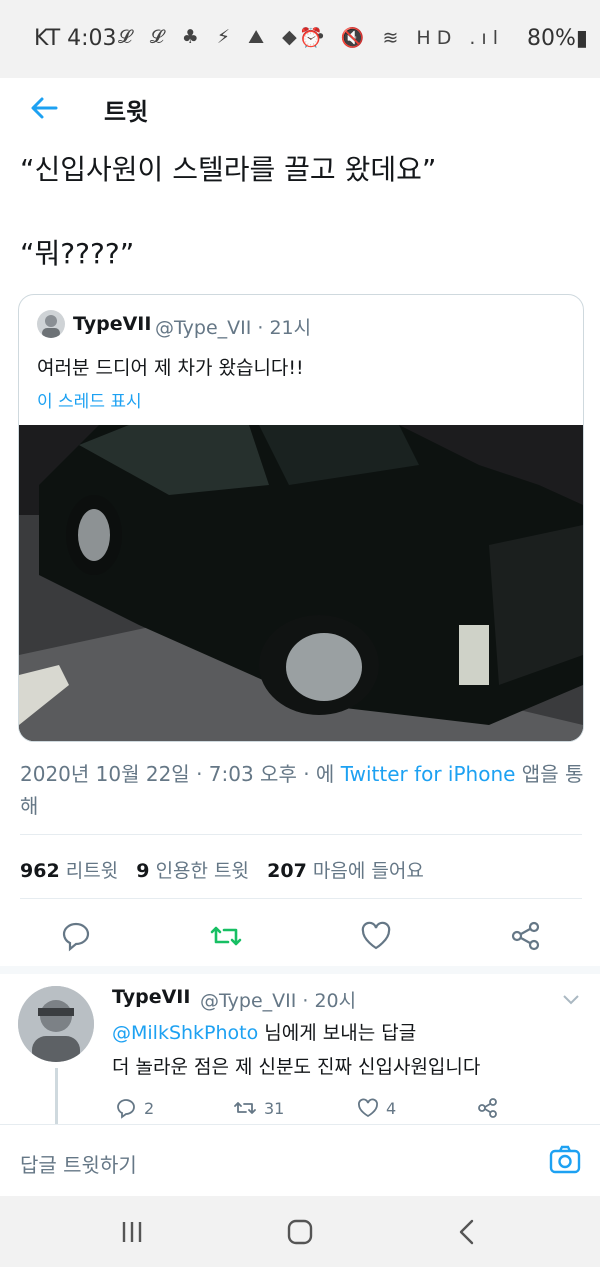 The height and width of the screenshot is (1267, 600). Describe the element at coordinates (151, 997) in the screenshot. I see `reply-author-name: TypeVII` at that location.